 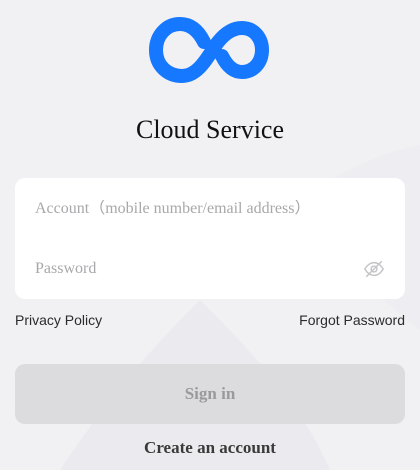 What do you see at coordinates (210, 448) in the screenshot?
I see `create-account-link: Create an account` at bounding box center [210, 448].